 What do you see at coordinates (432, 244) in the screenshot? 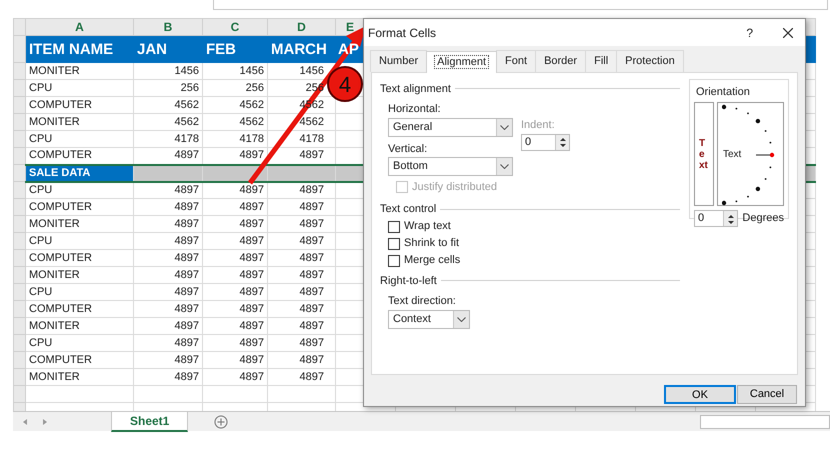
I see `checkbox-label: Shrink to fit` at bounding box center [432, 244].